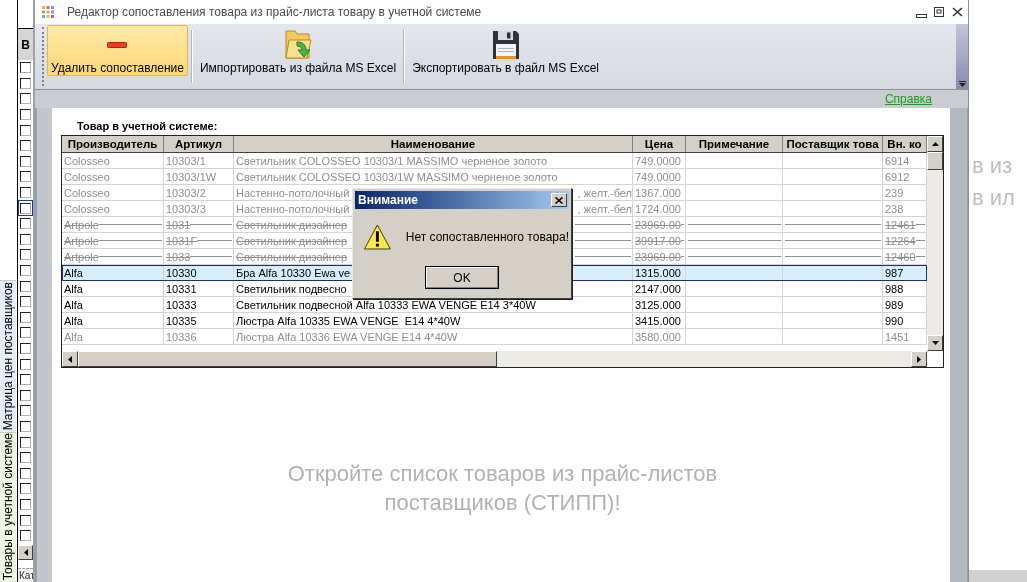 The height and width of the screenshot is (582, 1027). Describe the element at coordinates (658, 304) in the screenshot. I see `table-cell: 3125.000` at that location.